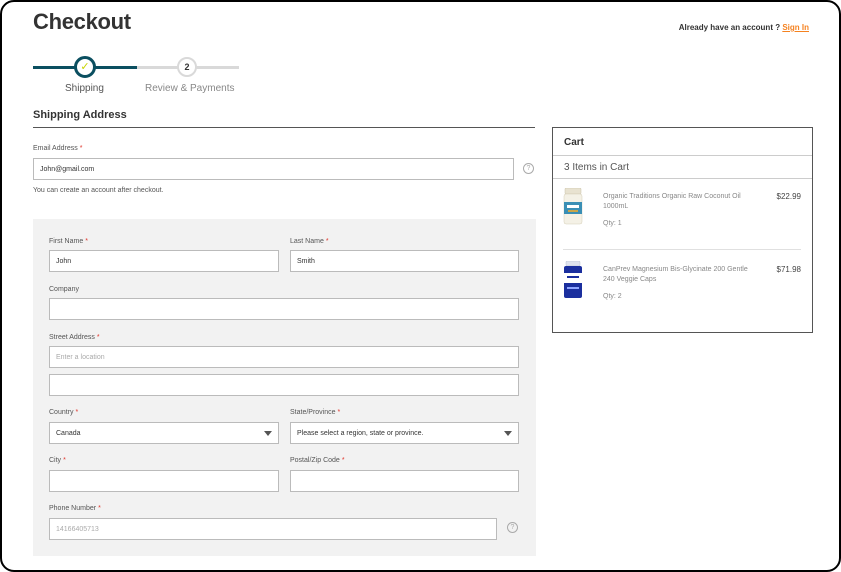 The height and width of the screenshot is (572, 841). What do you see at coordinates (64, 289) in the screenshot?
I see `company-label: Company` at bounding box center [64, 289].